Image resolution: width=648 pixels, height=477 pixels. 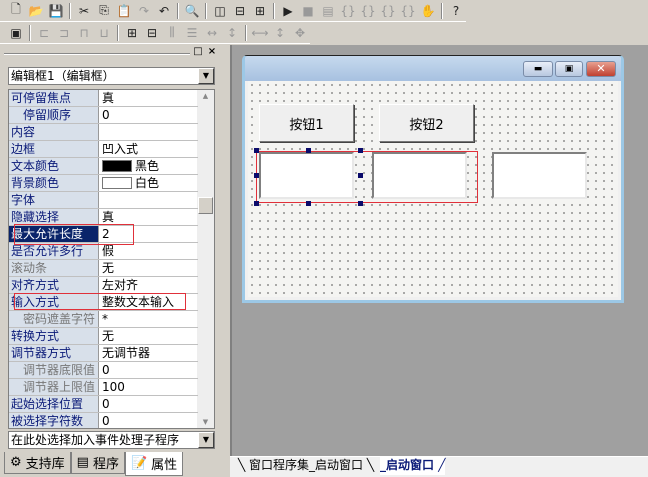 I want to click on panel-tab: ▤ 程序, so click(x=97, y=463).